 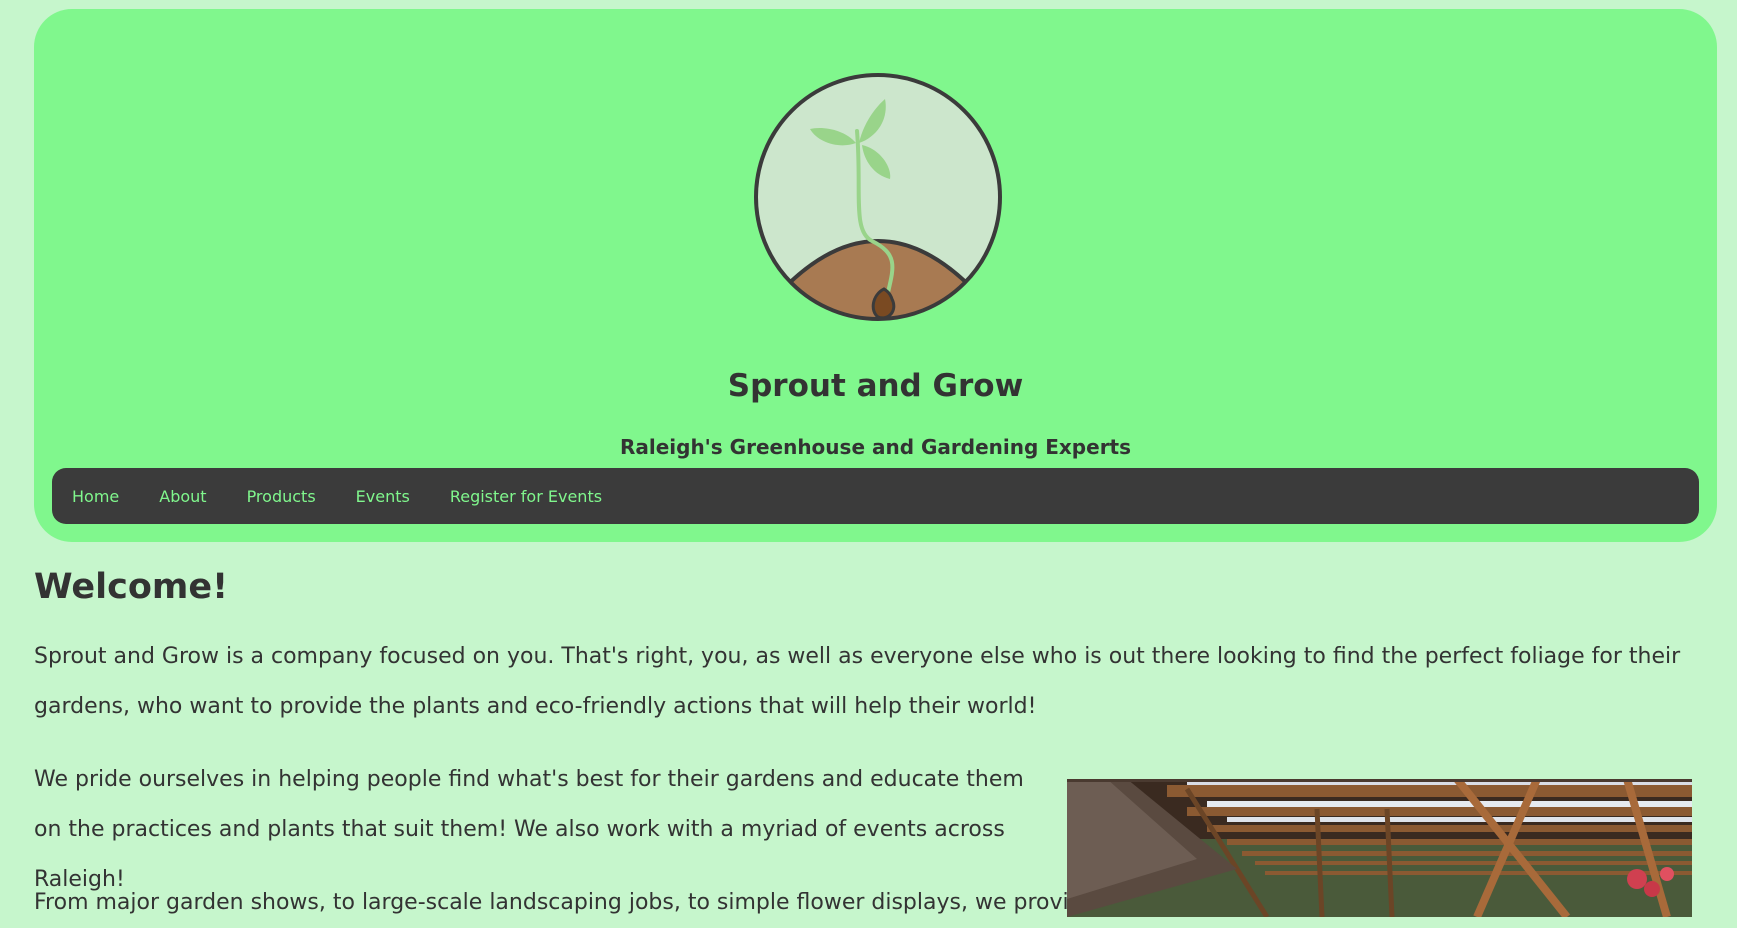 What do you see at coordinates (95, 496) in the screenshot?
I see `nav-home: Home` at bounding box center [95, 496].